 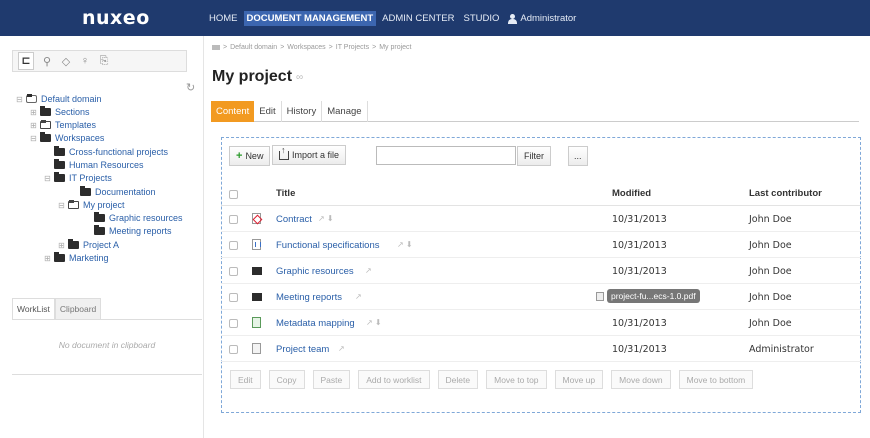 What do you see at coordinates (245, 379) in the screenshot?
I see `edit-button: Edit` at bounding box center [245, 379].